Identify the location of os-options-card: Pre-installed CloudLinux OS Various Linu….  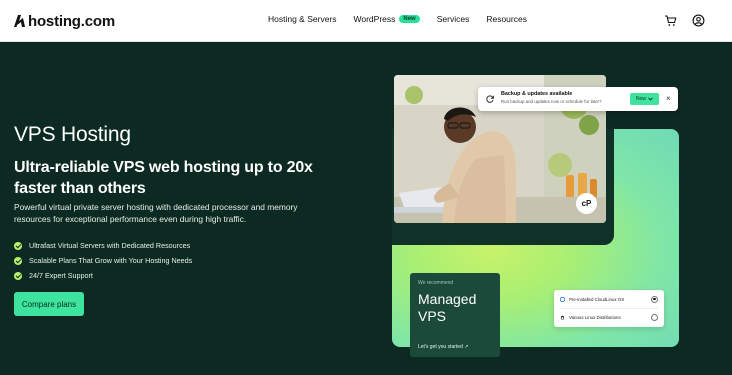
(609, 308).